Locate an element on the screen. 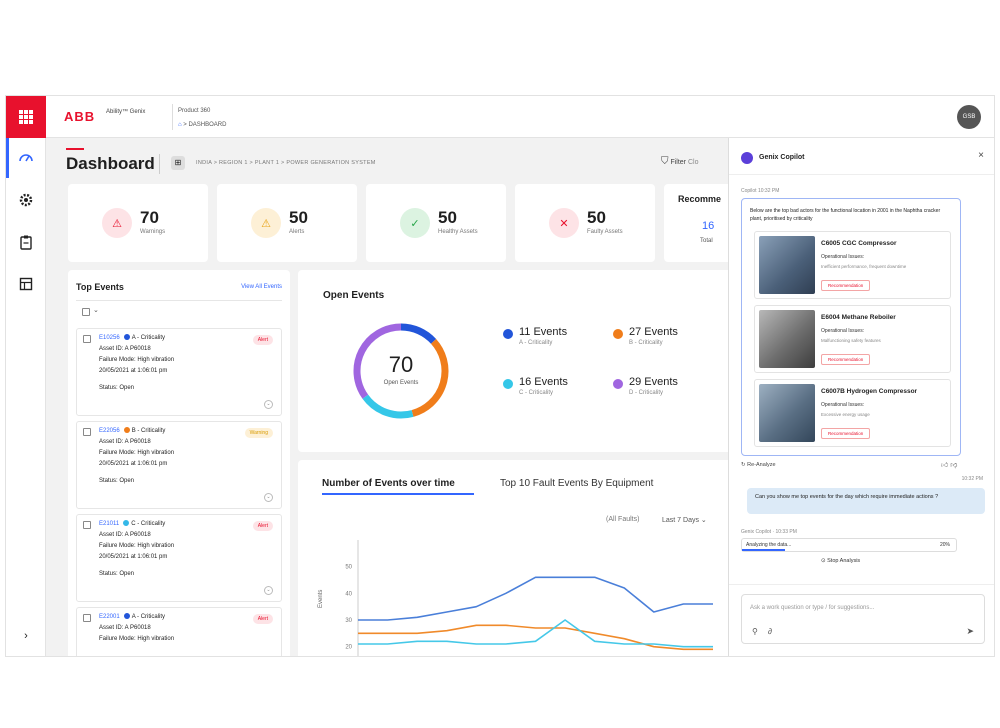  equipment-issue-label: Operational Issues: is located at coordinates (843, 331).